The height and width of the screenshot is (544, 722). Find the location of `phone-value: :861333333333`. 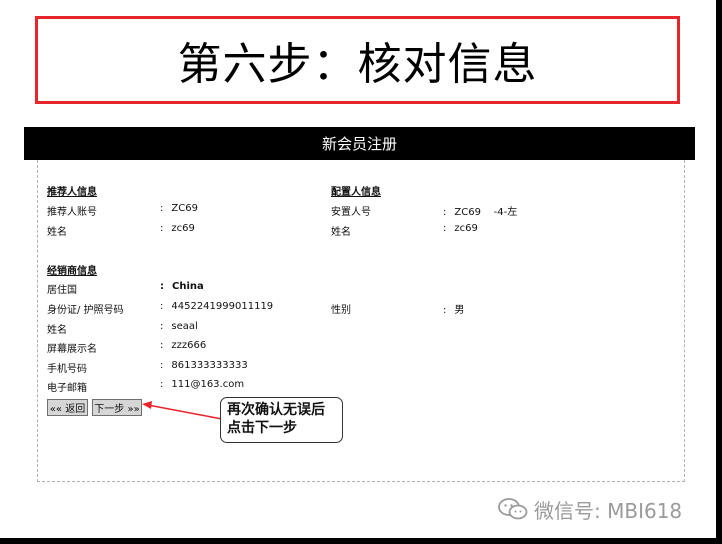

phone-value: :861333333333 is located at coordinates (204, 365).